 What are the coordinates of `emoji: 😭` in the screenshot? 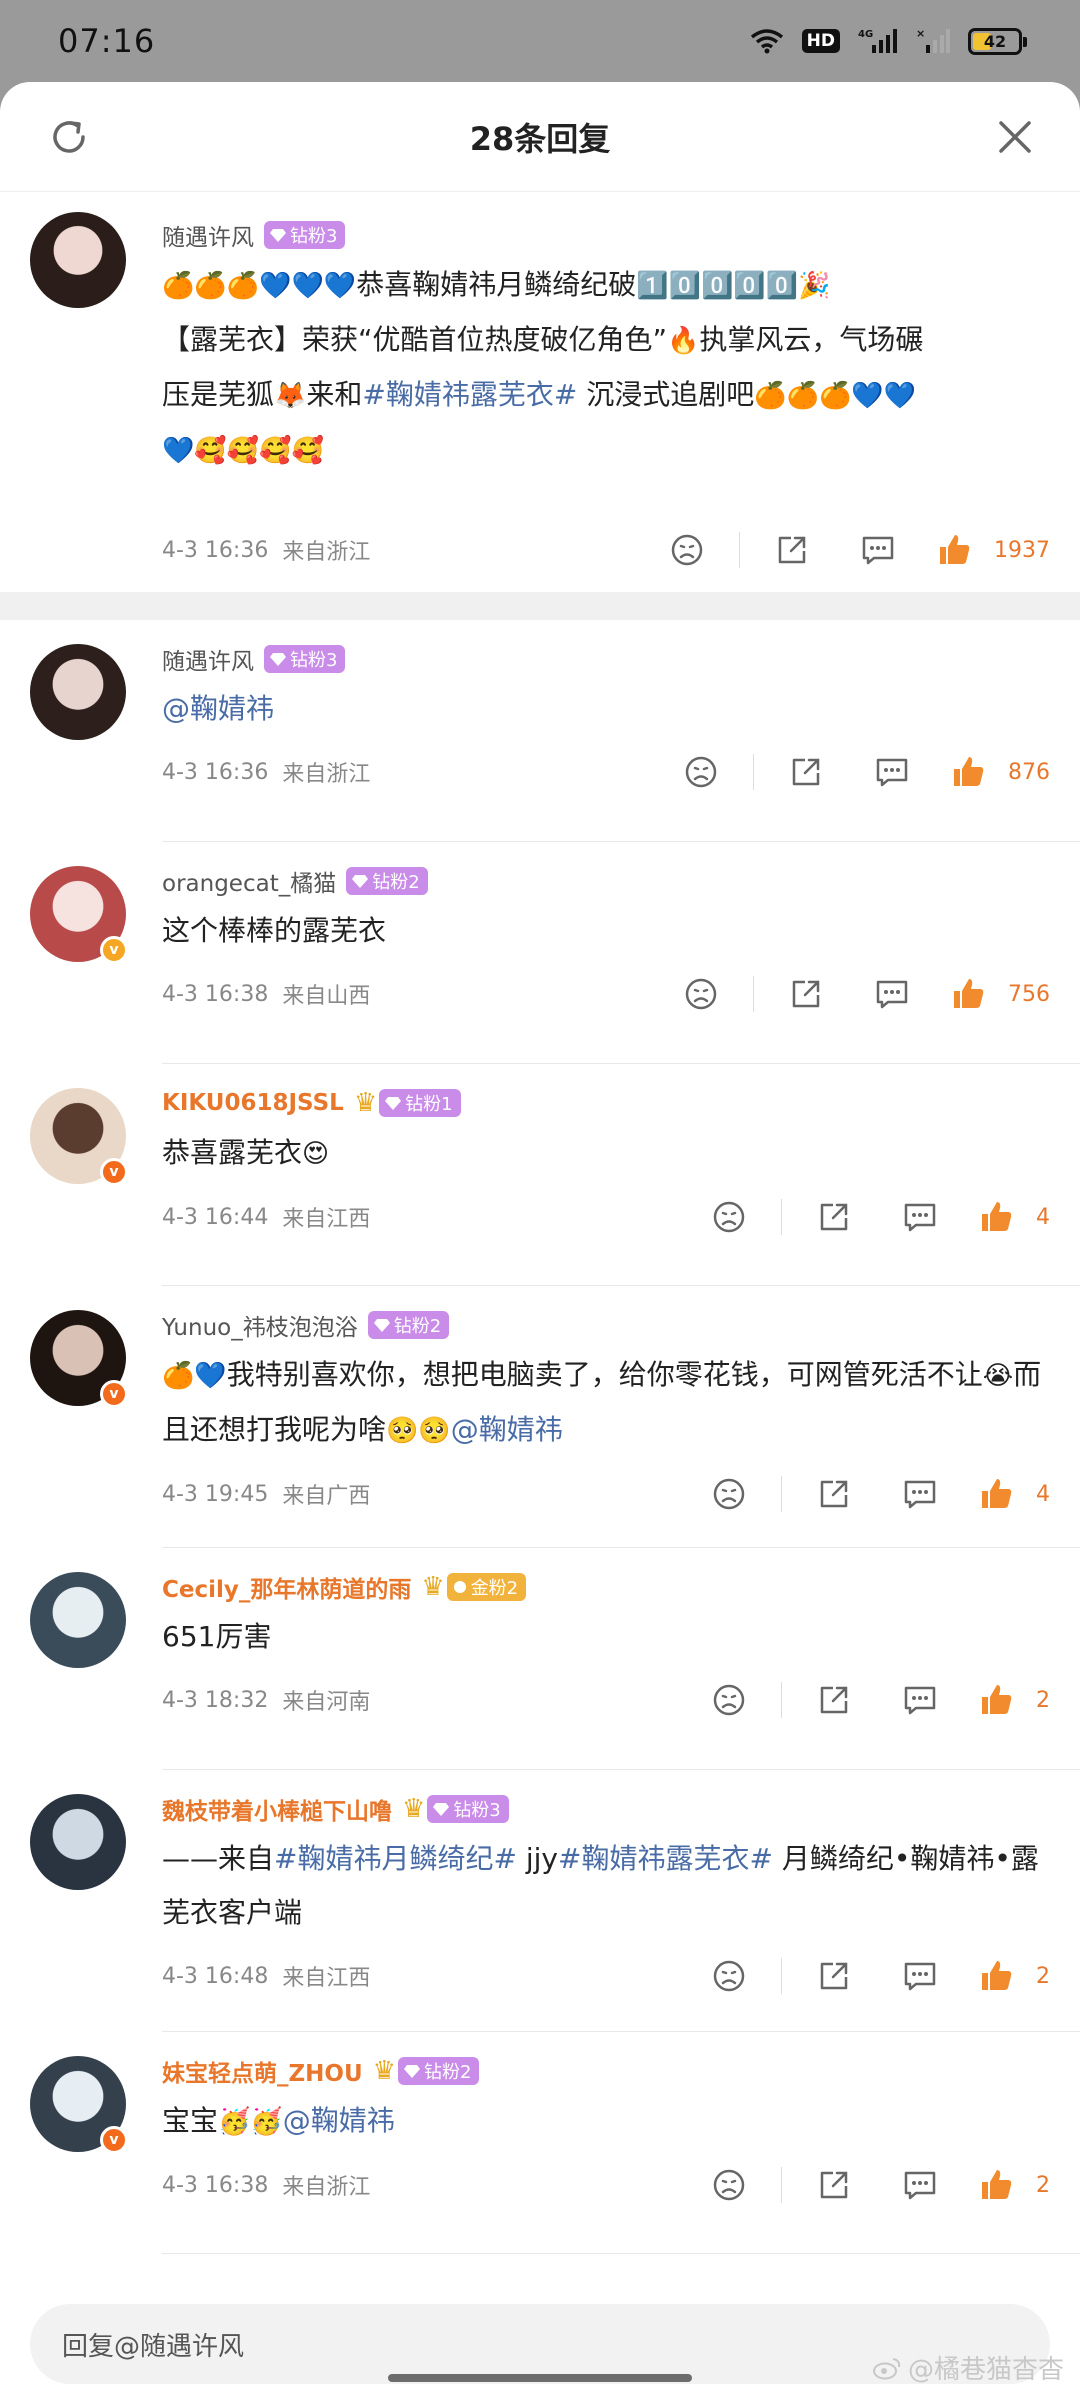 It's located at (998, 1376).